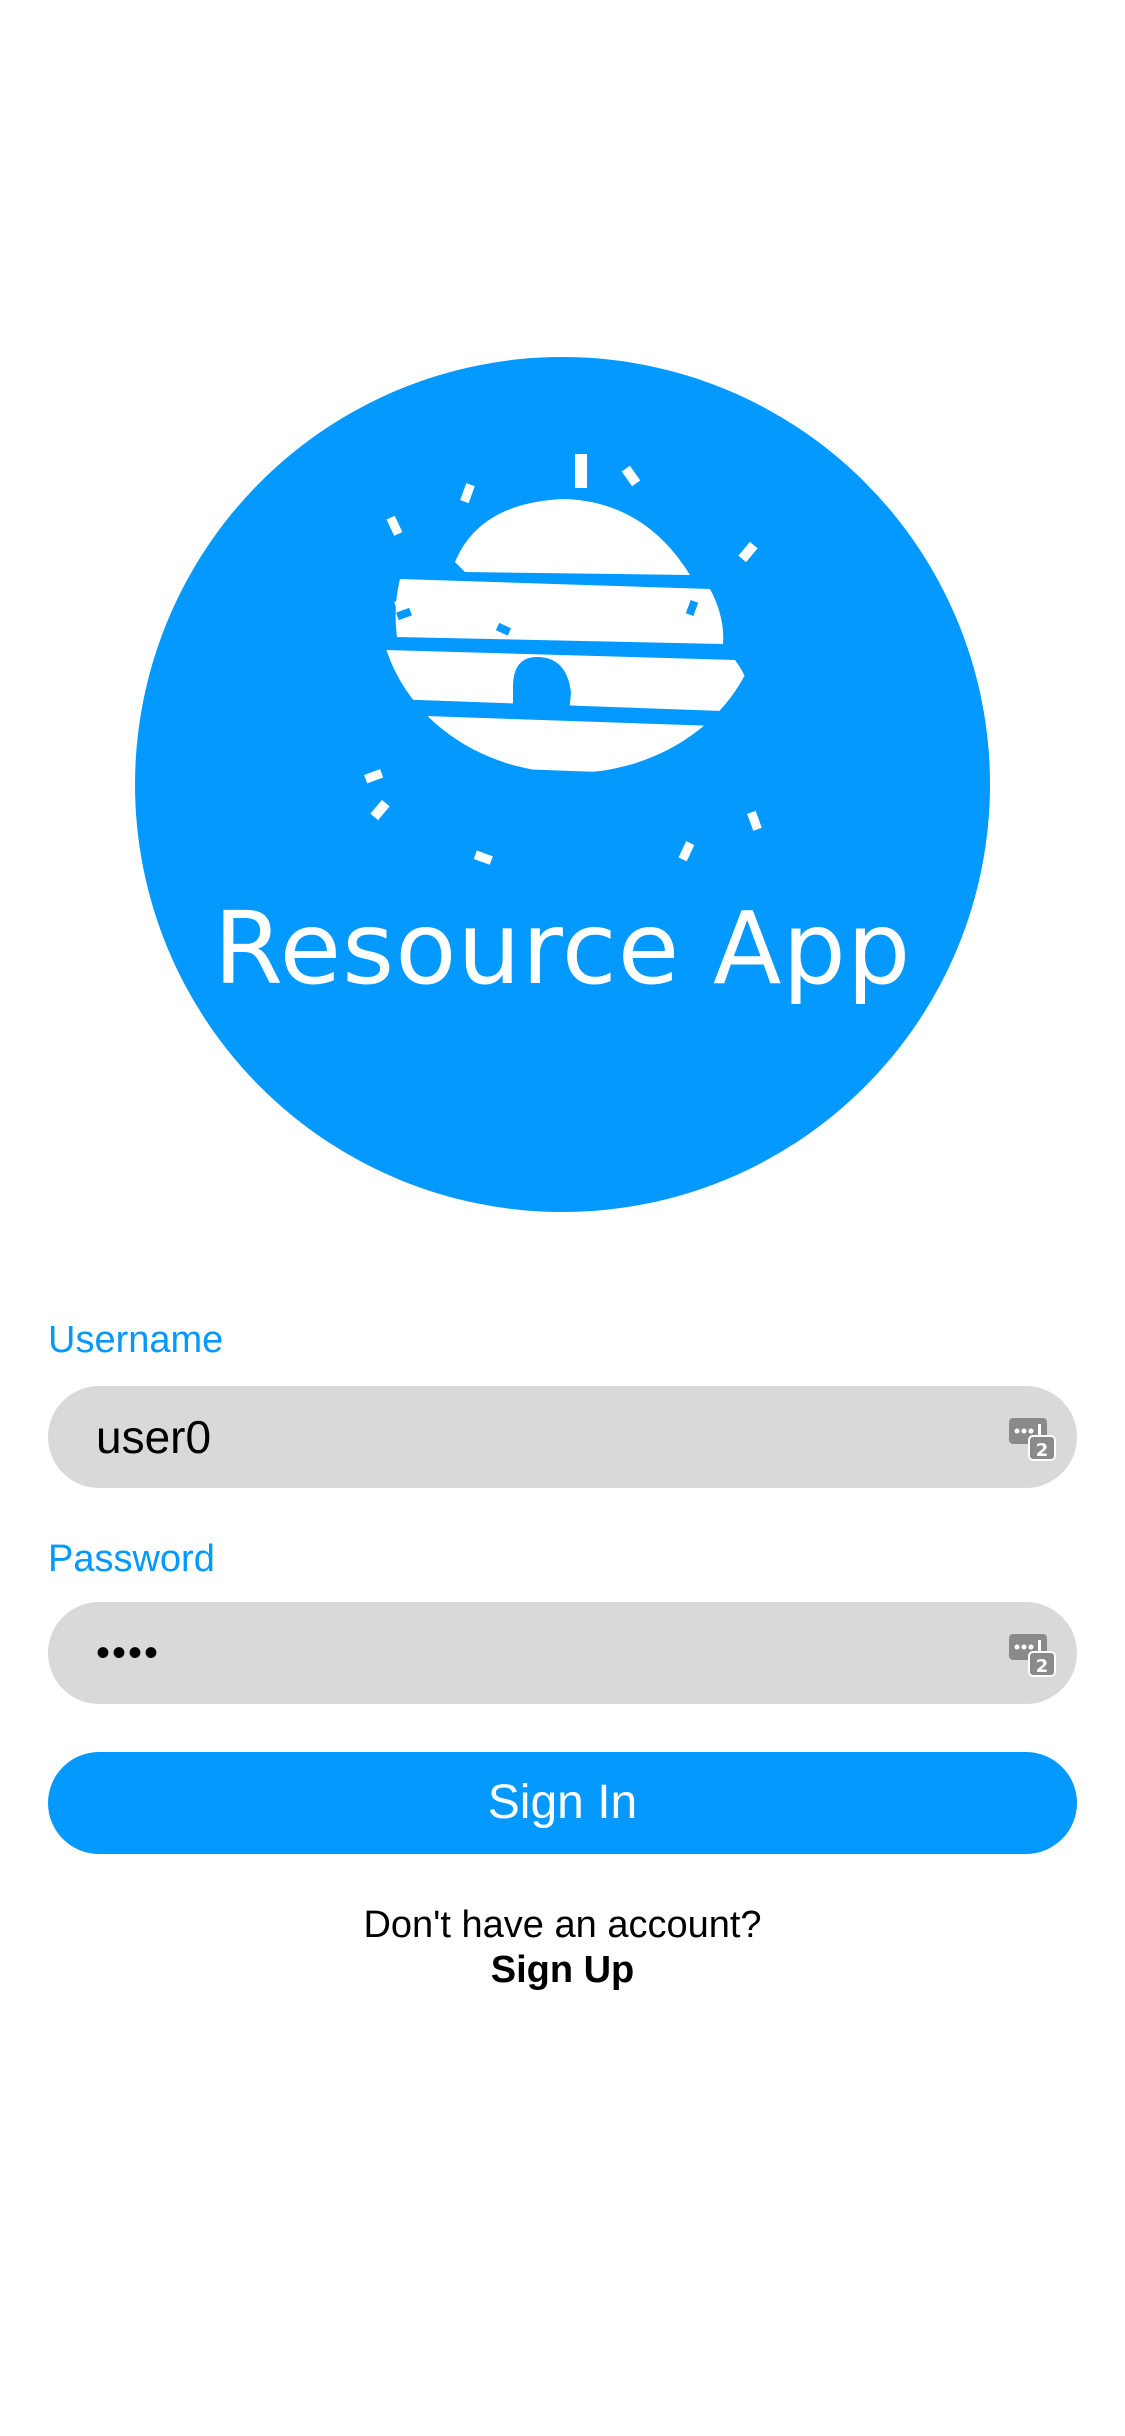  Describe the element at coordinates (562, 1970) in the screenshot. I see `sign-up-link: Sign Up` at that location.